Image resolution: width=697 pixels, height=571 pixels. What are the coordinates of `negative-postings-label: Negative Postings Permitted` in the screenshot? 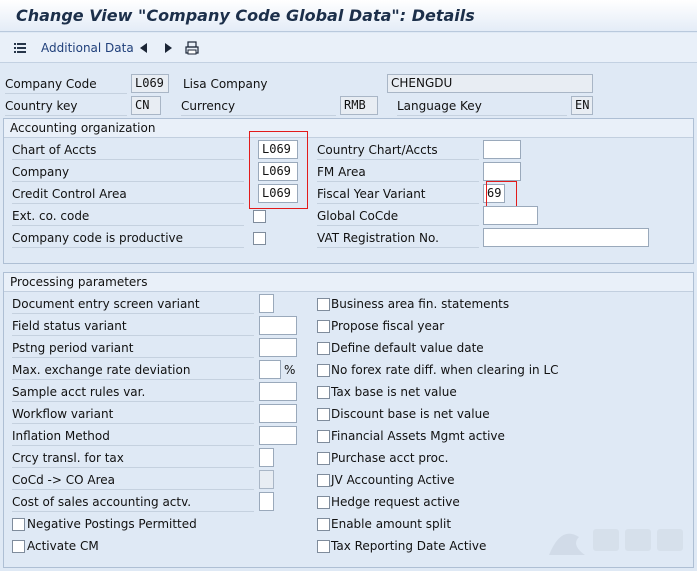 It's located at (112, 524).